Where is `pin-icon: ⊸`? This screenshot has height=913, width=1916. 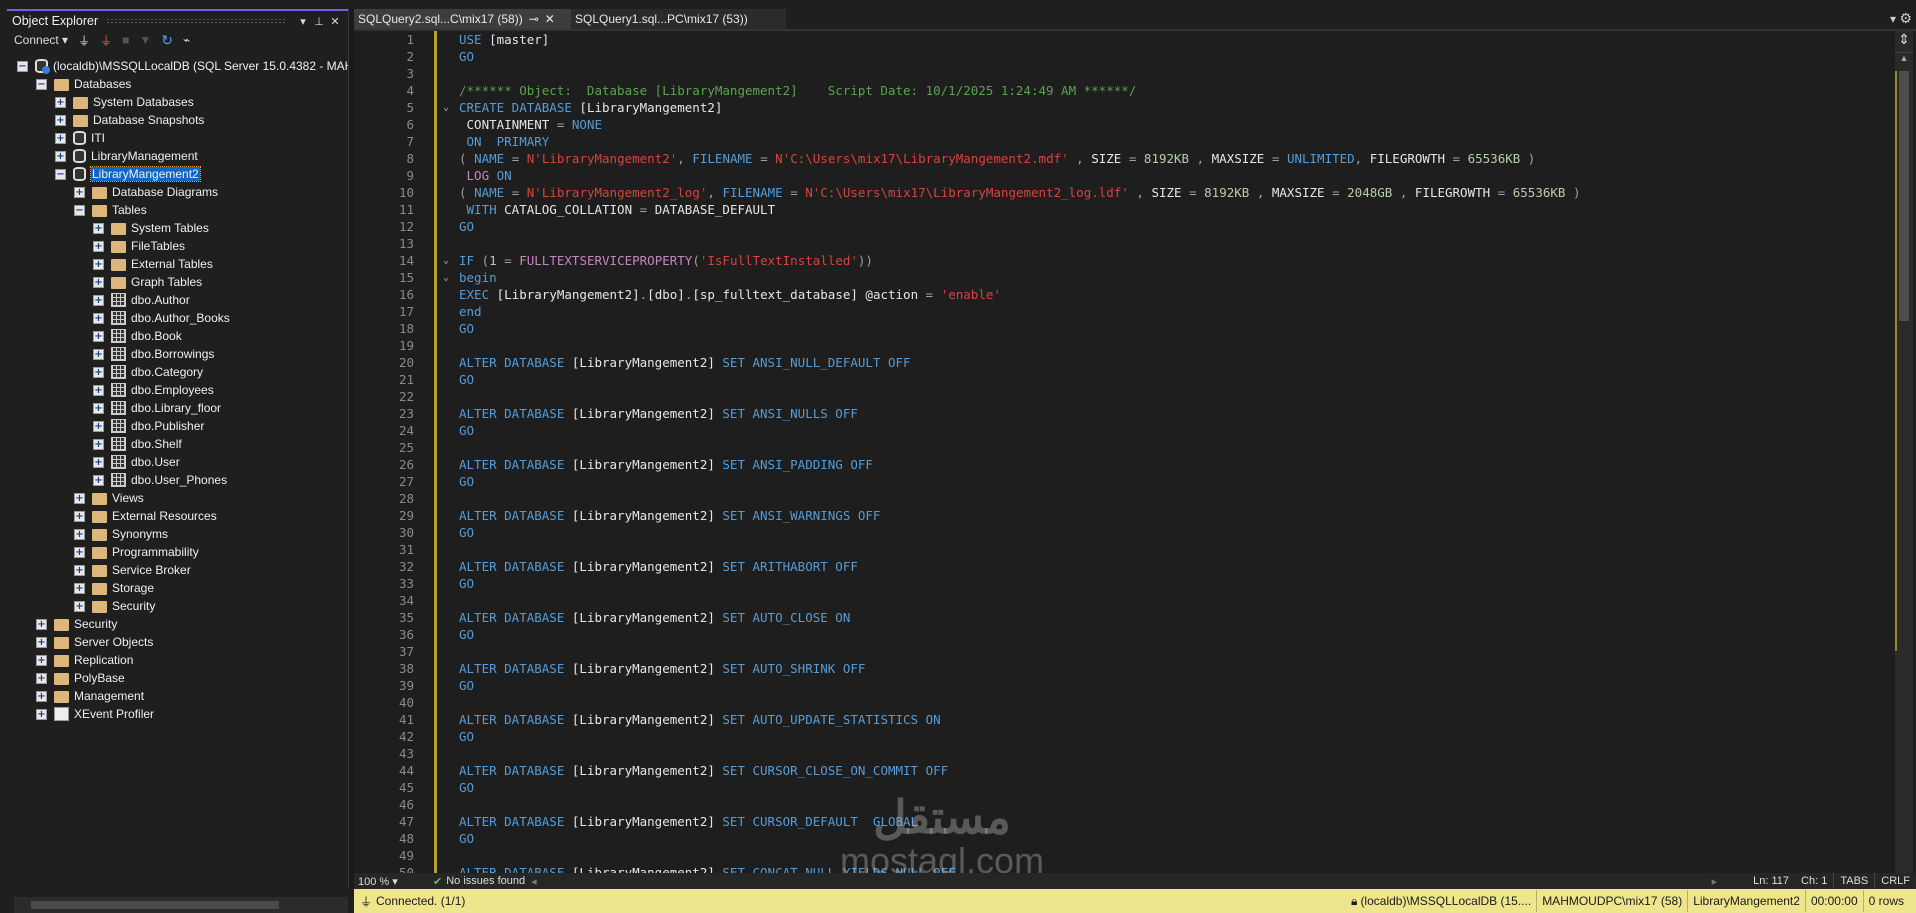 pin-icon: ⊸ is located at coordinates (534, 19).